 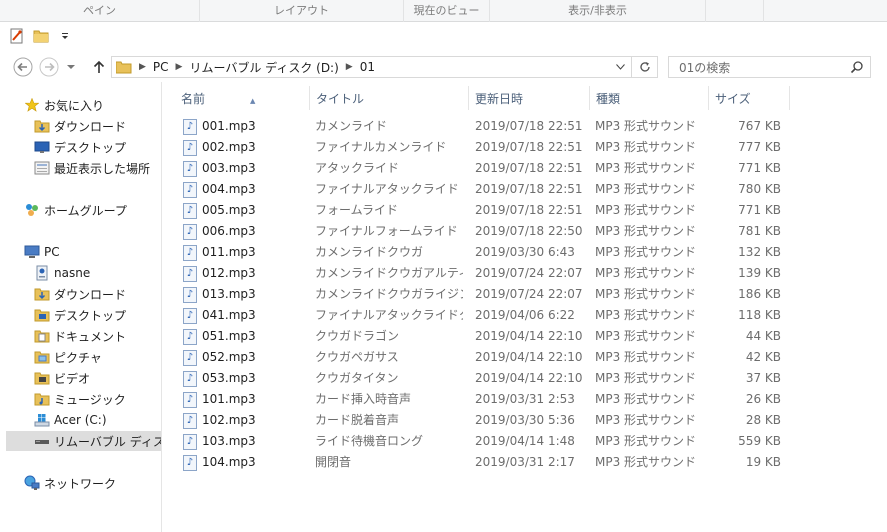 What do you see at coordinates (64, 105) in the screenshot?
I see `nav-favorites: お気に入り` at bounding box center [64, 105].